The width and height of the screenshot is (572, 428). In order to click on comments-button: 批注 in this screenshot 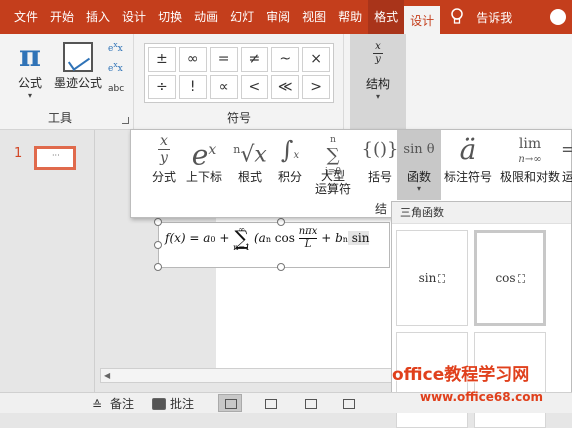, I will do `click(173, 403)`.